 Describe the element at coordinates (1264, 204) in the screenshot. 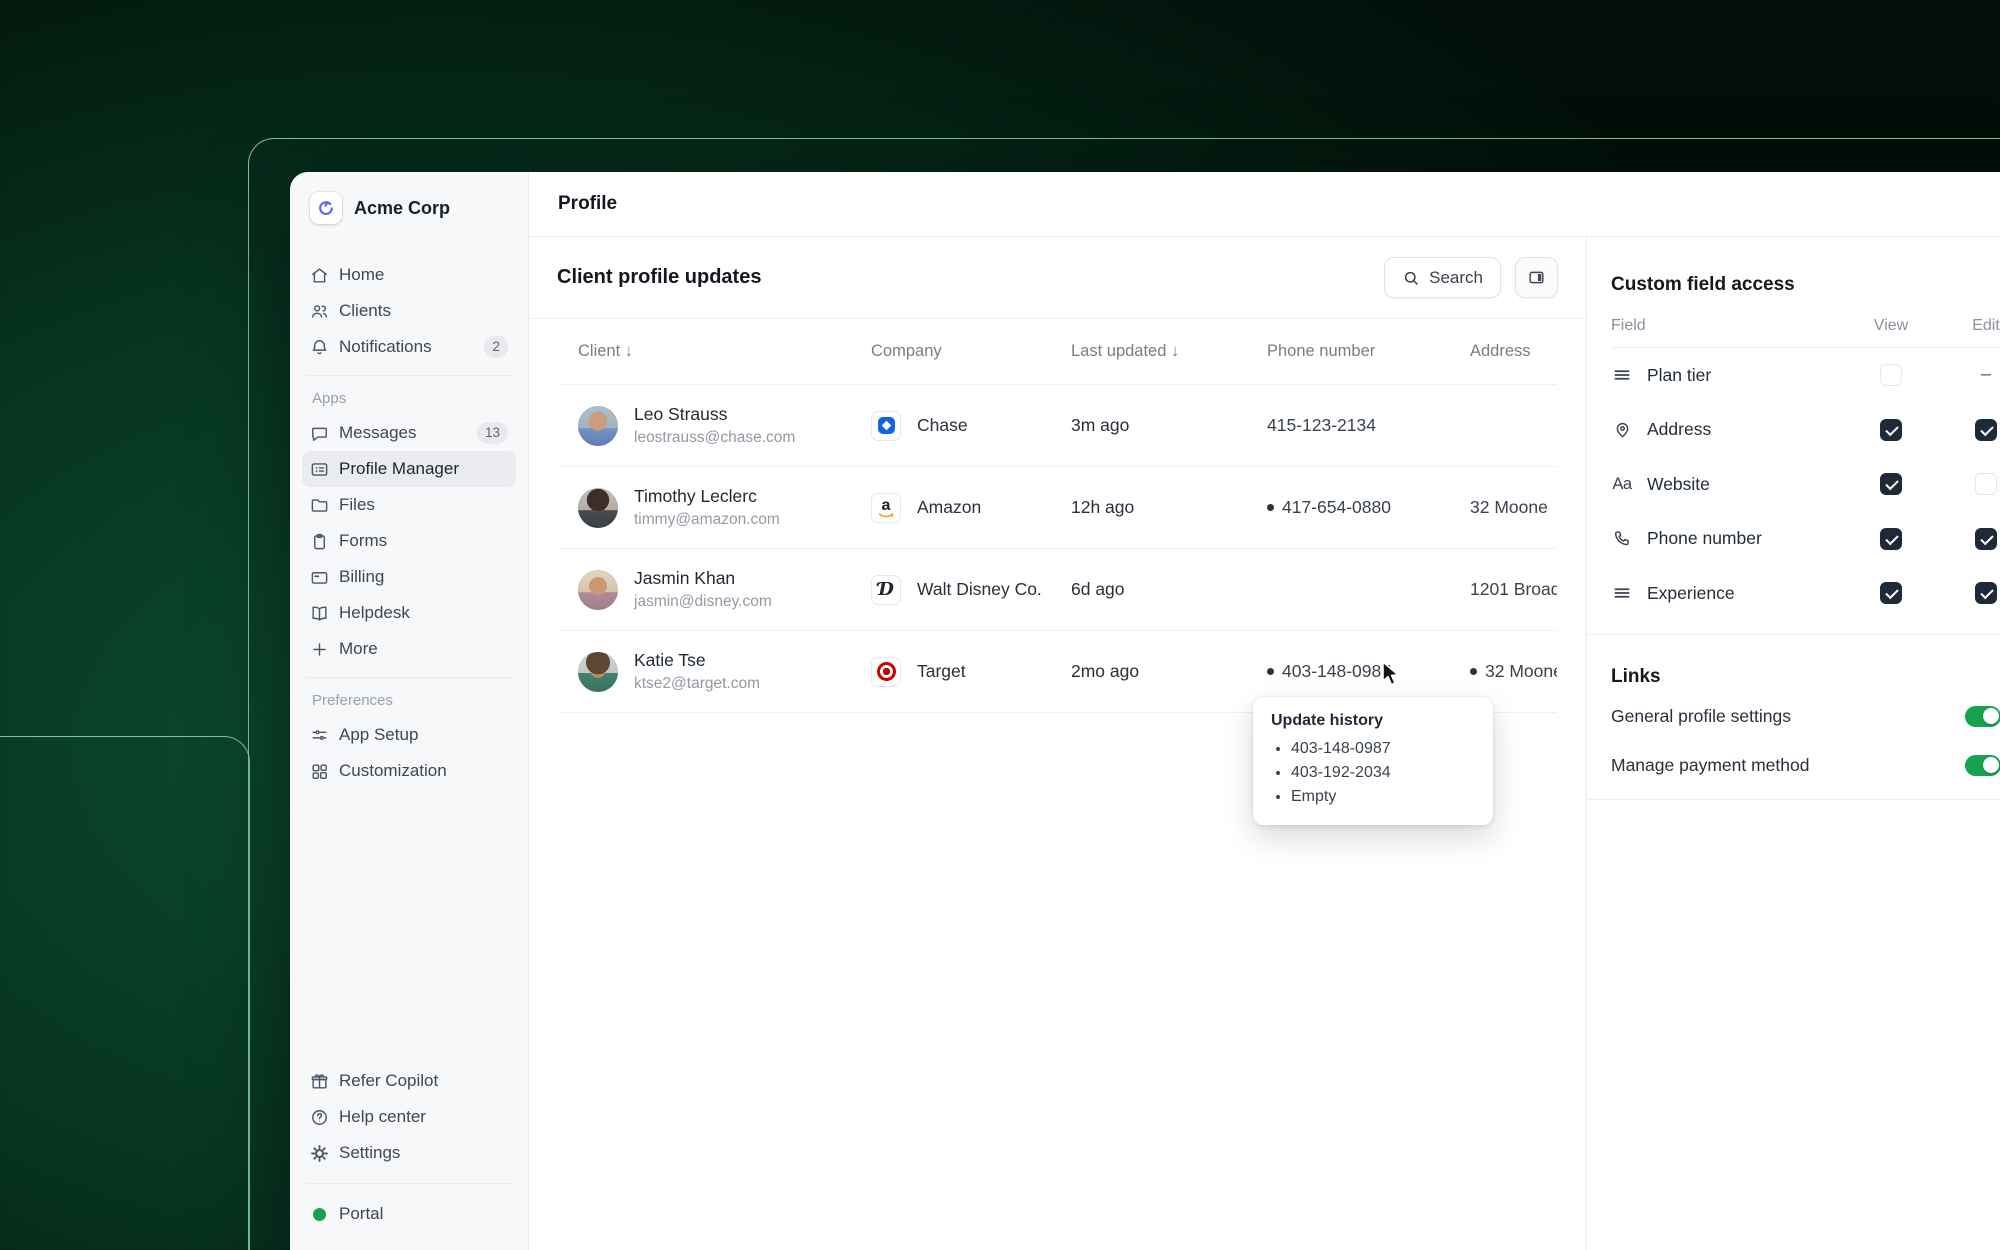

I see `topbar: Profile` at that location.